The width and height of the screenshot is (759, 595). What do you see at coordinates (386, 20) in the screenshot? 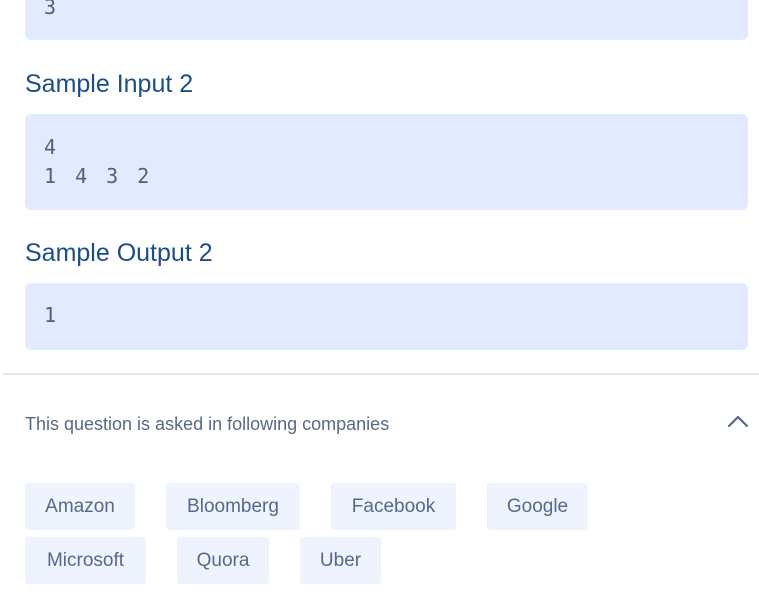
I see `sample-output-1-block: 3` at bounding box center [386, 20].